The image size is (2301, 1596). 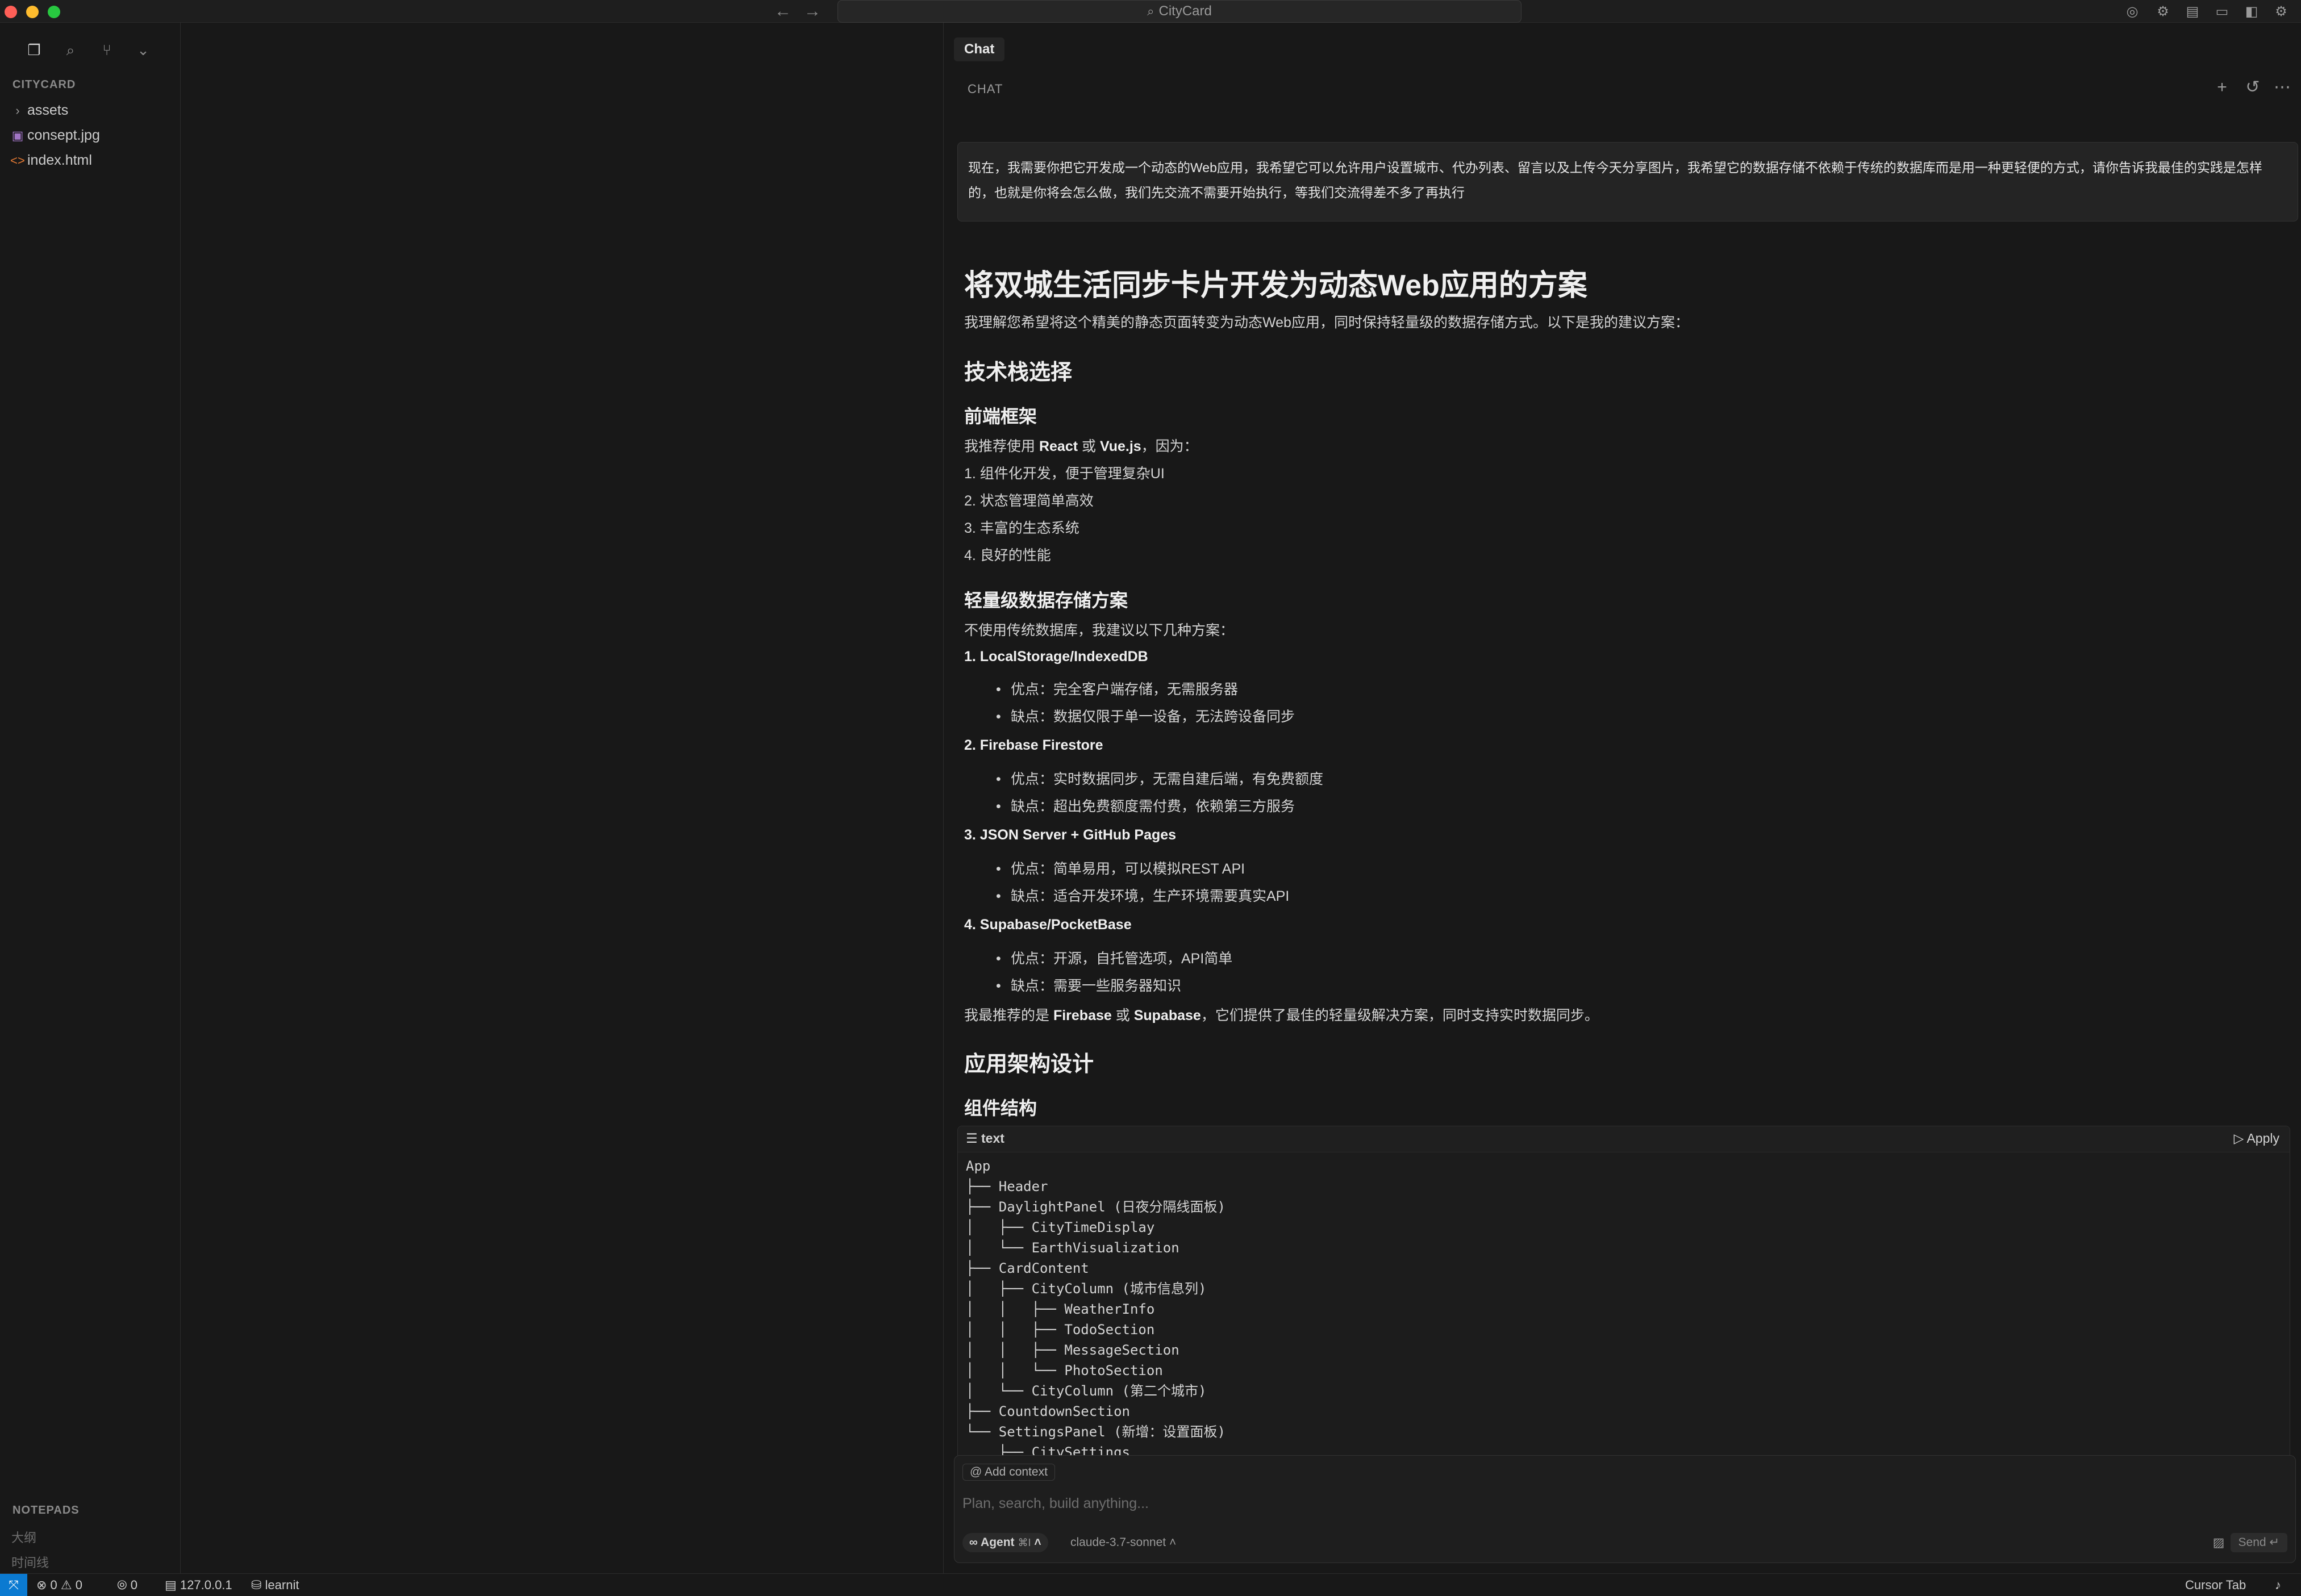 What do you see at coordinates (1009, 1472) in the screenshot?
I see `add-context-button: @ Add context` at bounding box center [1009, 1472].